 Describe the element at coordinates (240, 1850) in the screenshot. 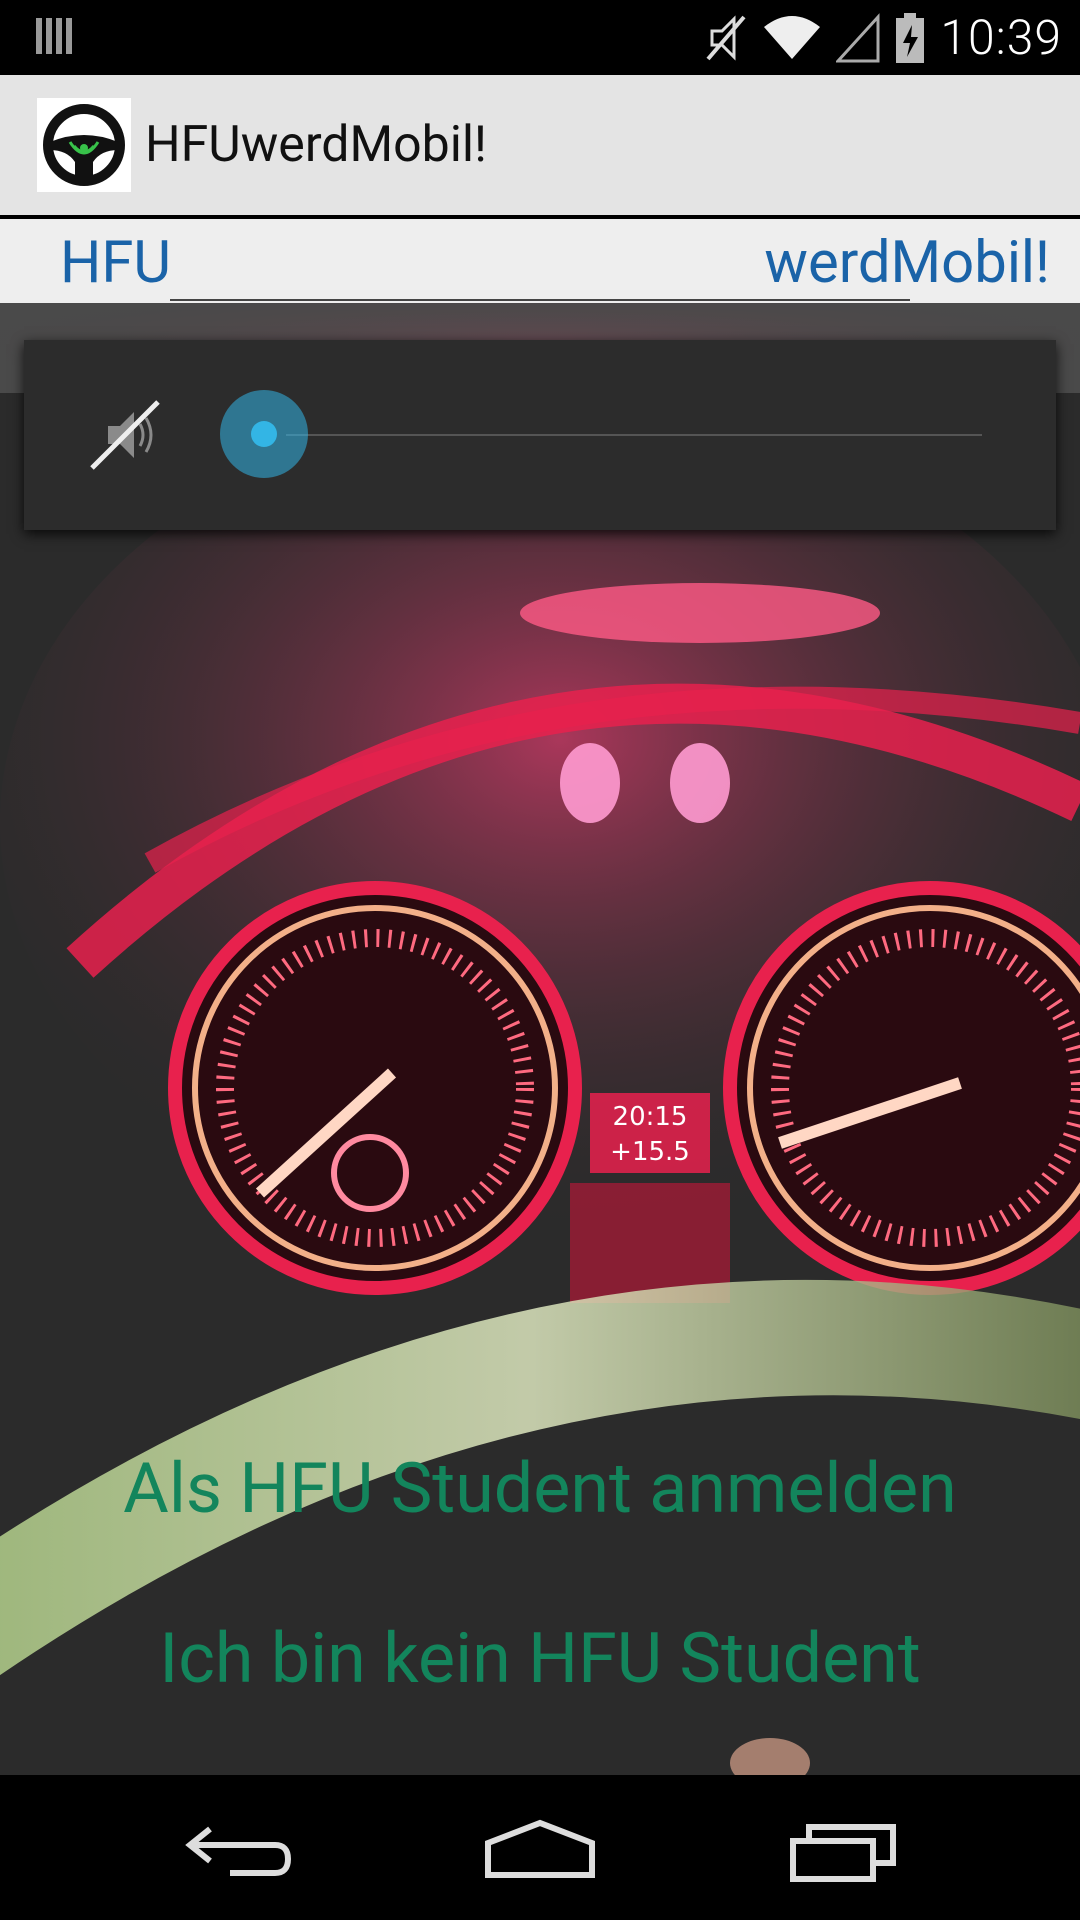

I see `back-icon` at that location.